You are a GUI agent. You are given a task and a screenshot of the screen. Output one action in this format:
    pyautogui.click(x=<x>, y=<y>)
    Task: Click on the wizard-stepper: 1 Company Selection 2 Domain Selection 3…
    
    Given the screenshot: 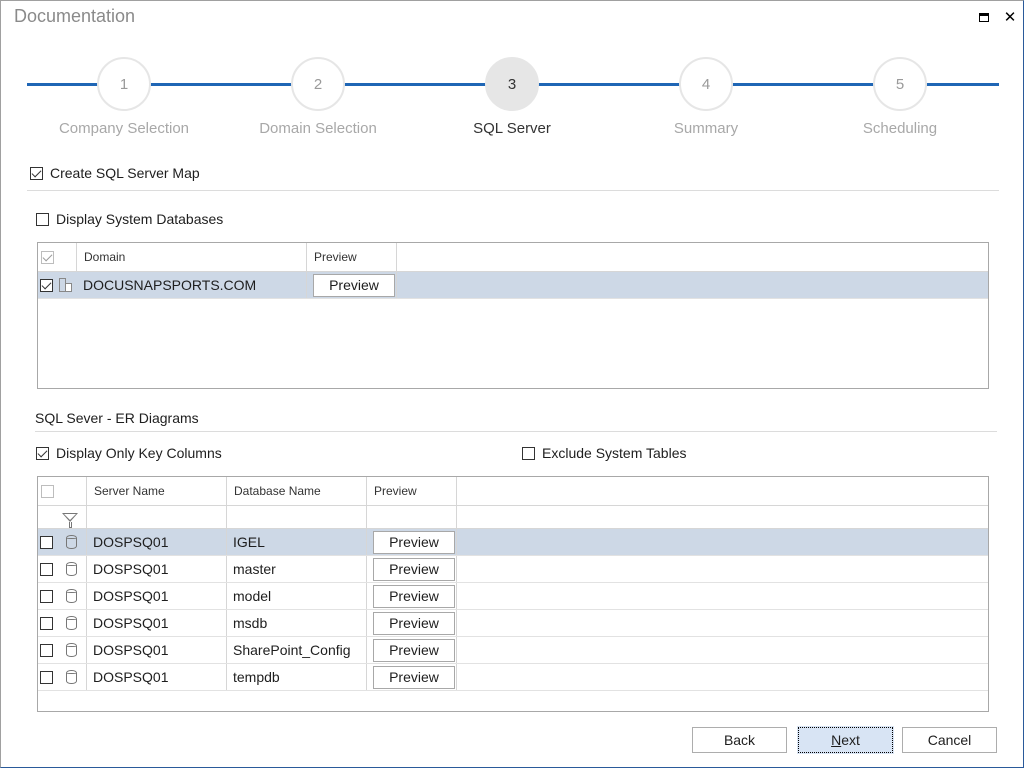 What is the action you would take?
    pyautogui.click(x=513, y=102)
    